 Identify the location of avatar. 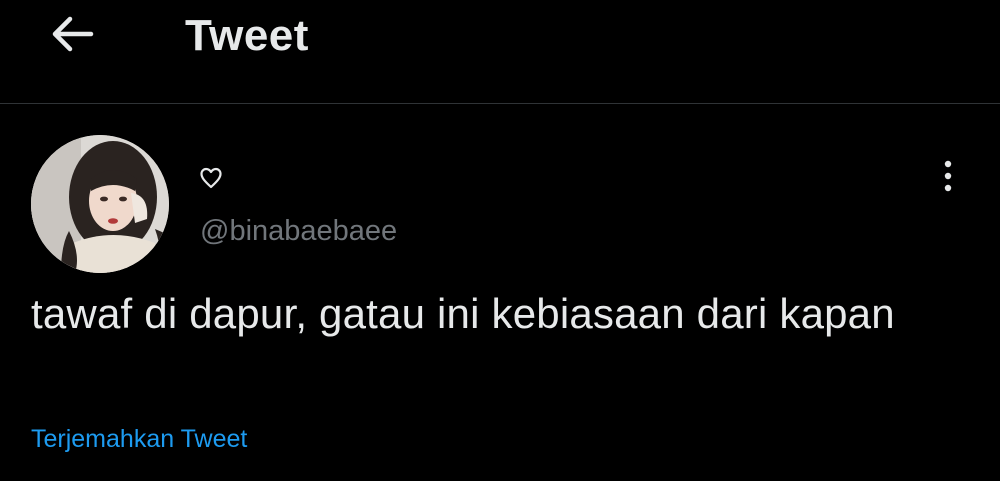
(100, 204).